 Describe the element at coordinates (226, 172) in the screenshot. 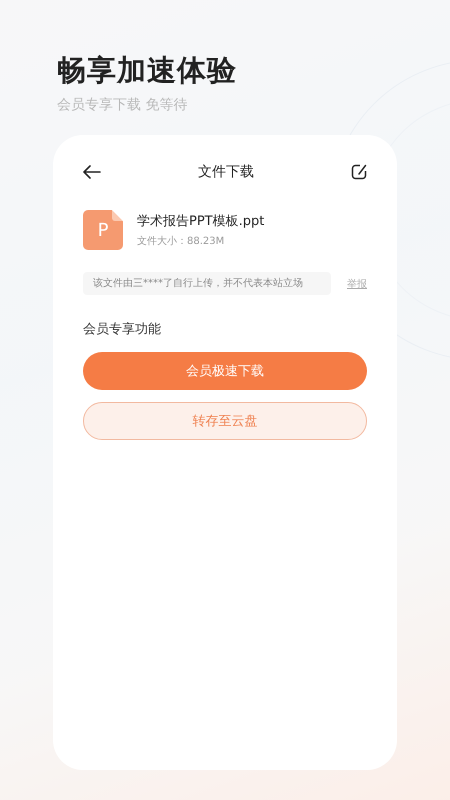

I see `page-title: 文件下载` at that location.